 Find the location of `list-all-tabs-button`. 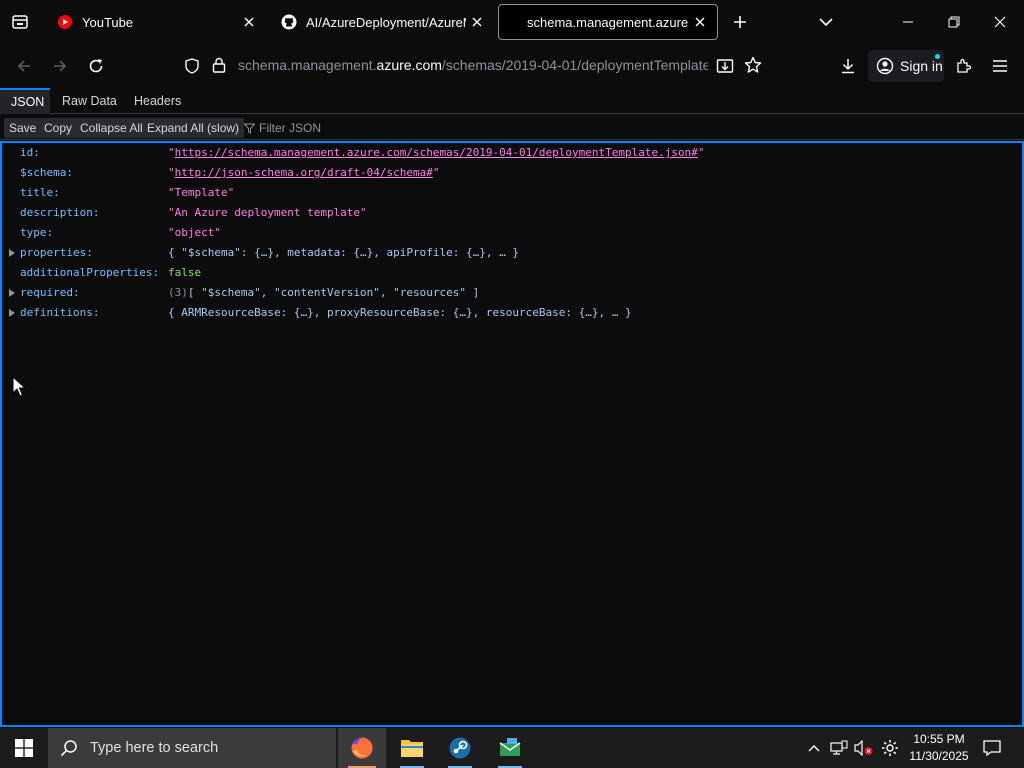

list-all-tabs-button is located at coordinates (826, 22).